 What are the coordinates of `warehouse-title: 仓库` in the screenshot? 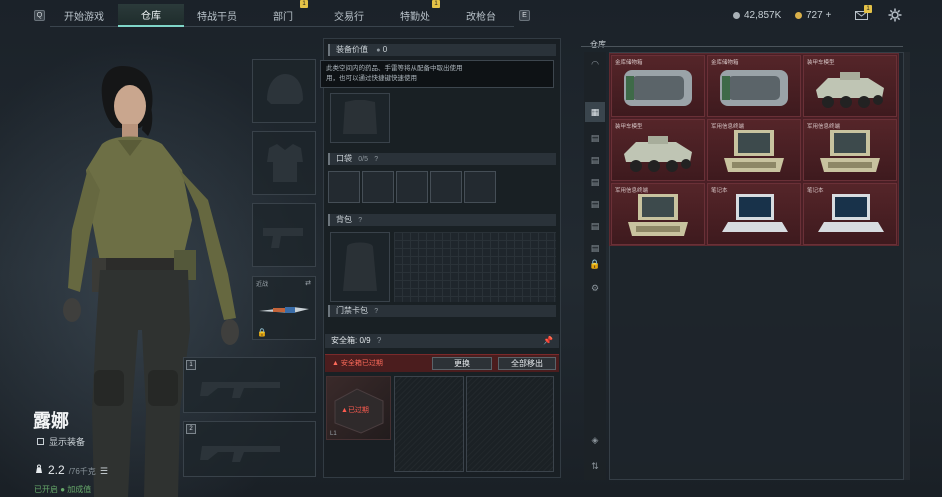 It's located at (598, 44).